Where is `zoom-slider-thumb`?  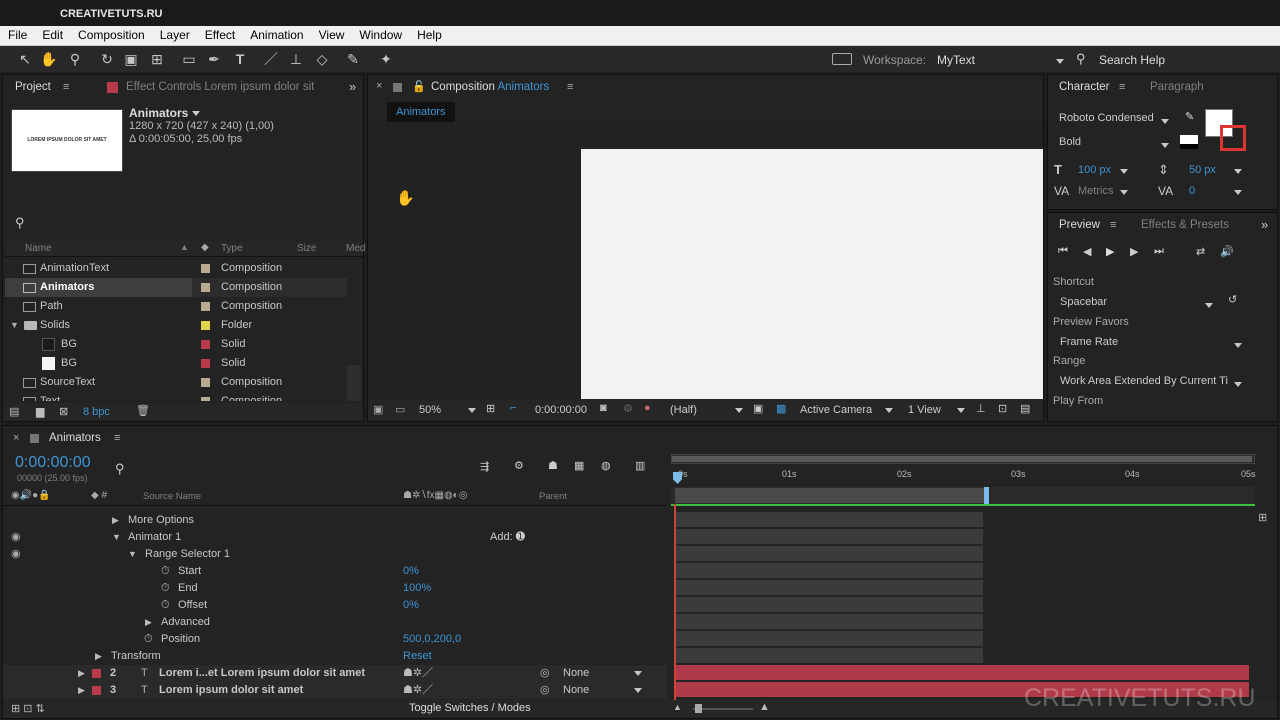
zoom-slider-thumb is located at coordinates (698, 708).